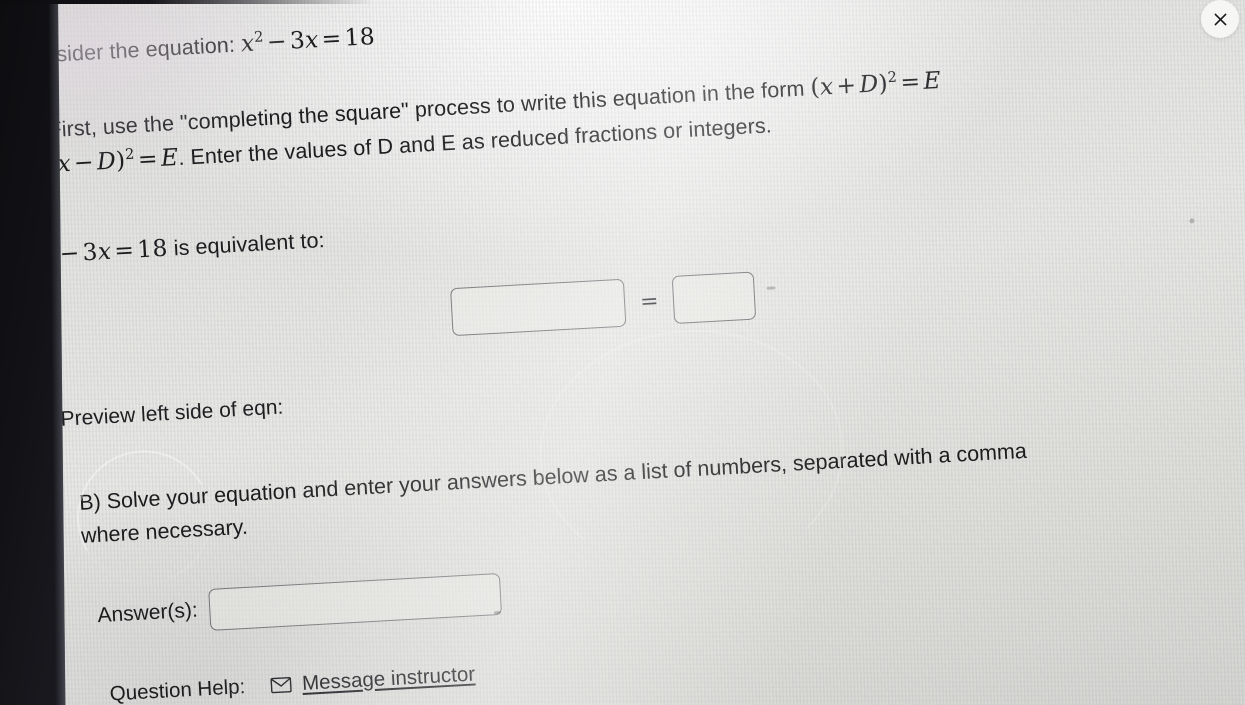  I want to click on part-a-form-2: (x−D)2=E, so click(113, 160).